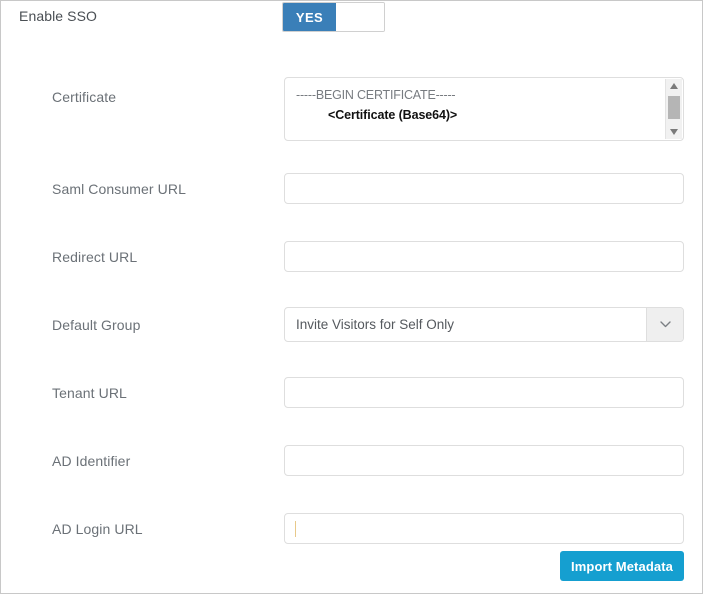 The image size is (705, 596). I want to click on import-metadata-button: Import Metadata, so click(622, 566).